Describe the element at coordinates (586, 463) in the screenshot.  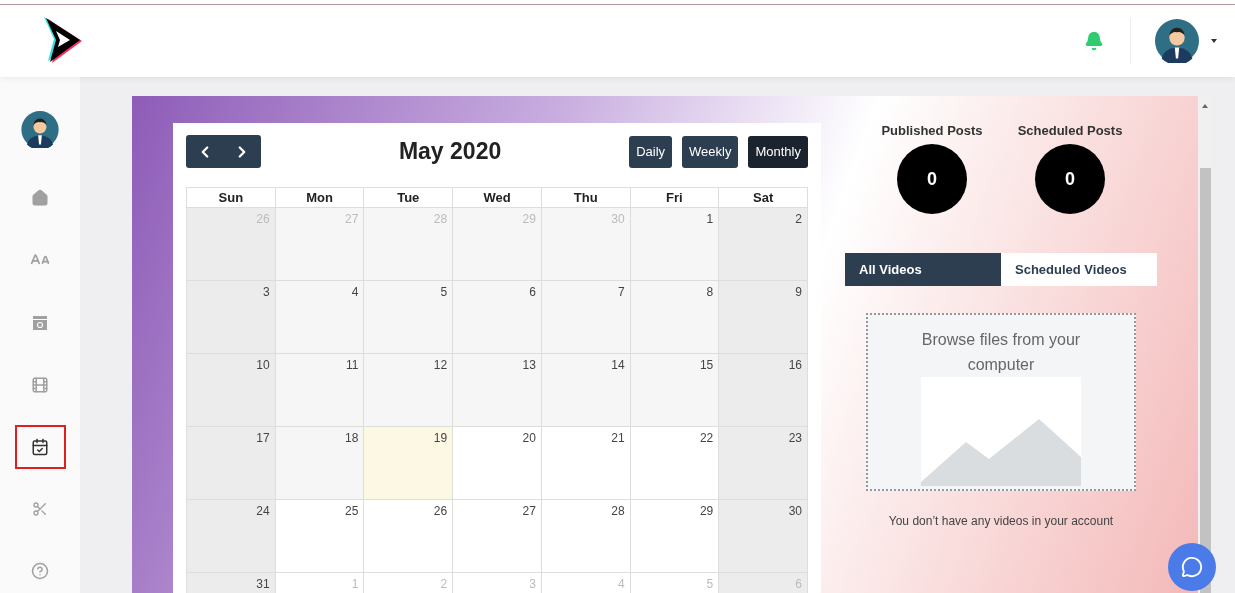
I see `day-cell: 21` at that location.